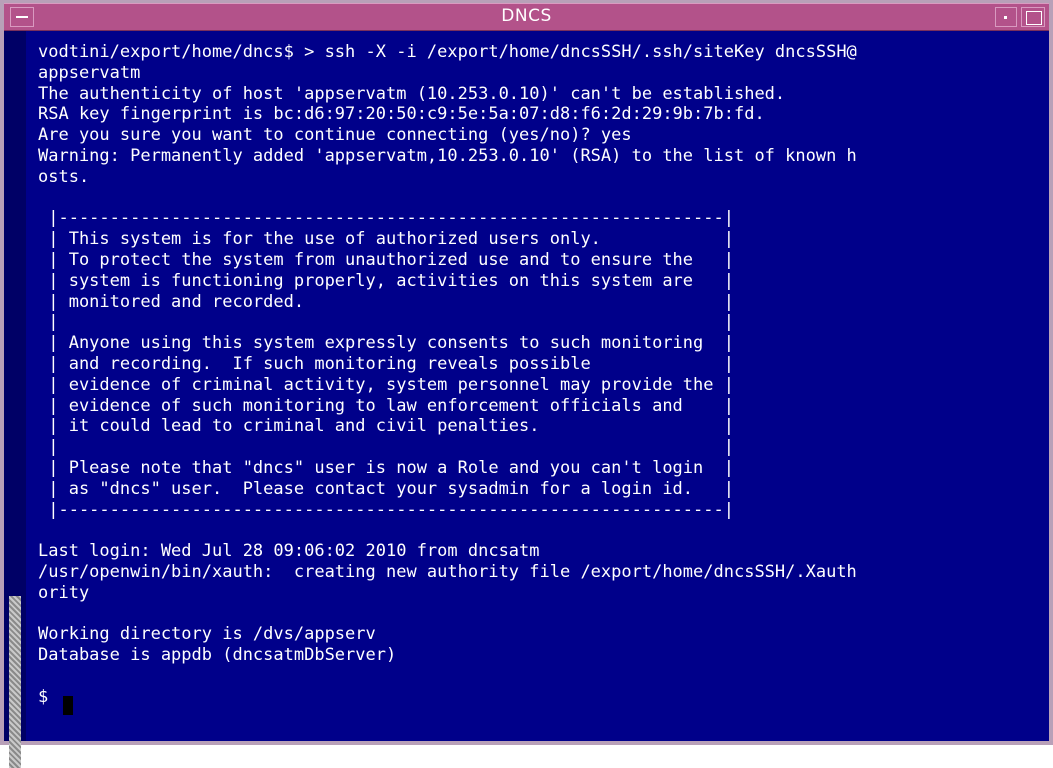 This screenshot has width=1053, height=768. What do you see at coordinates (64, 592) in the screenshot?
I see `terminal-line: ority` at bounding box center [64, 592].